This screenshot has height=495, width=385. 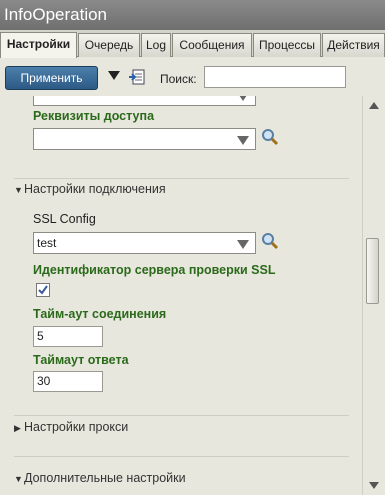 What do you see at coordinates (100, 478) in the screenshot?
I see `section-extra-settings: ▼Дополнительные настройки` at bounding box center [100, 478].